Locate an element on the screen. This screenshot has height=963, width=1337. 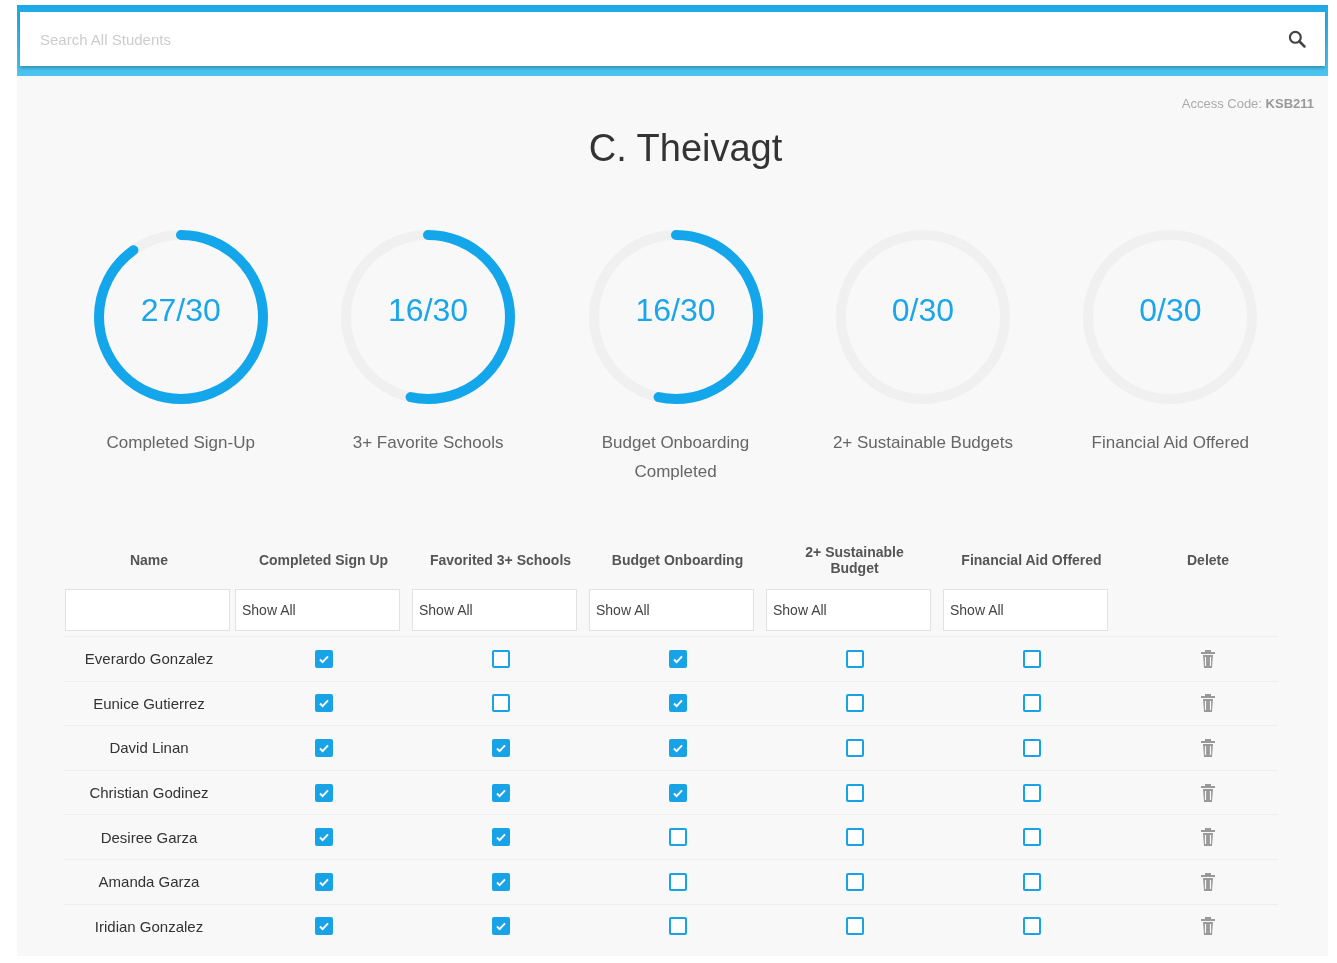
teacher-name: C. Theivagt is located at coordinates (685, 148).